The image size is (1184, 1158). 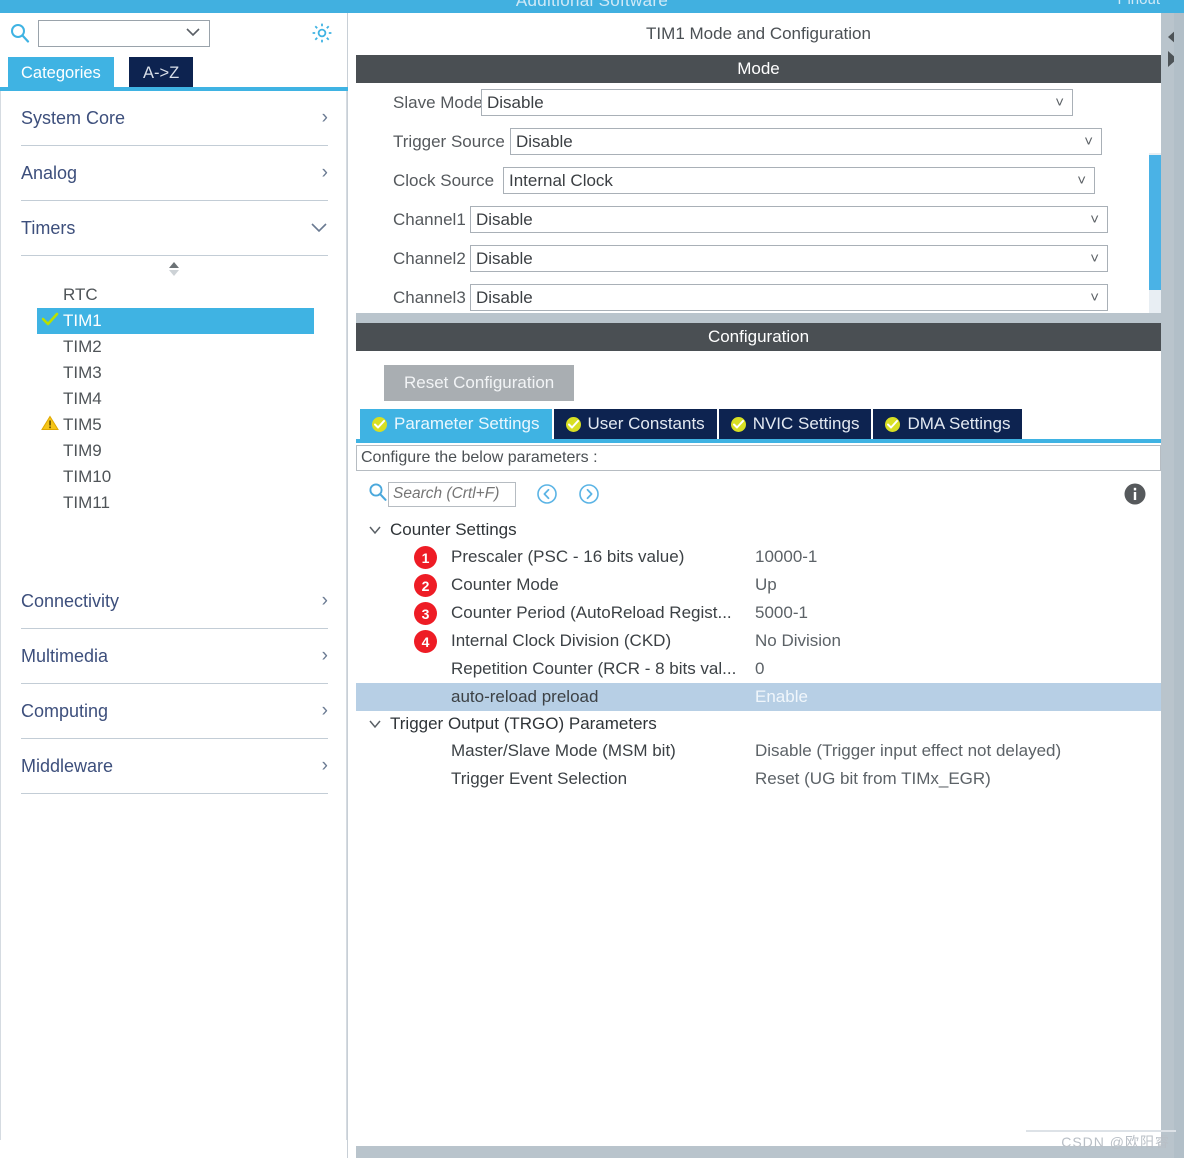 I want to click on tab-label: DMA Settings, so click(x=959, y=423).